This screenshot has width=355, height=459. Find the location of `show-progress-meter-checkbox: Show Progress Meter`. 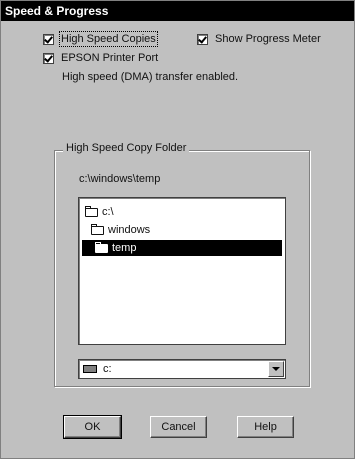

show-progress-meter-checkbox: Show Progress Meter is located at coordinates (259, 39).